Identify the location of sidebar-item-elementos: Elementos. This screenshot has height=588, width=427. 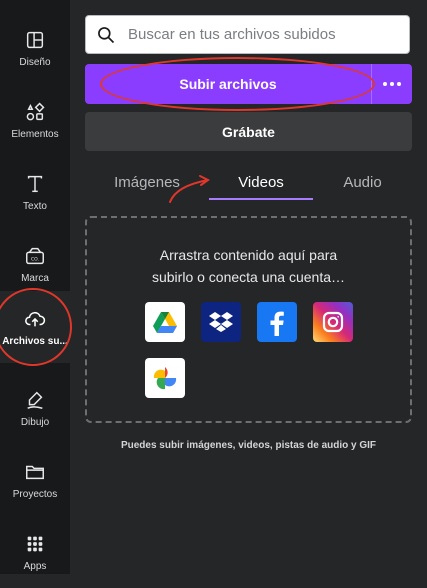
(35, 120).